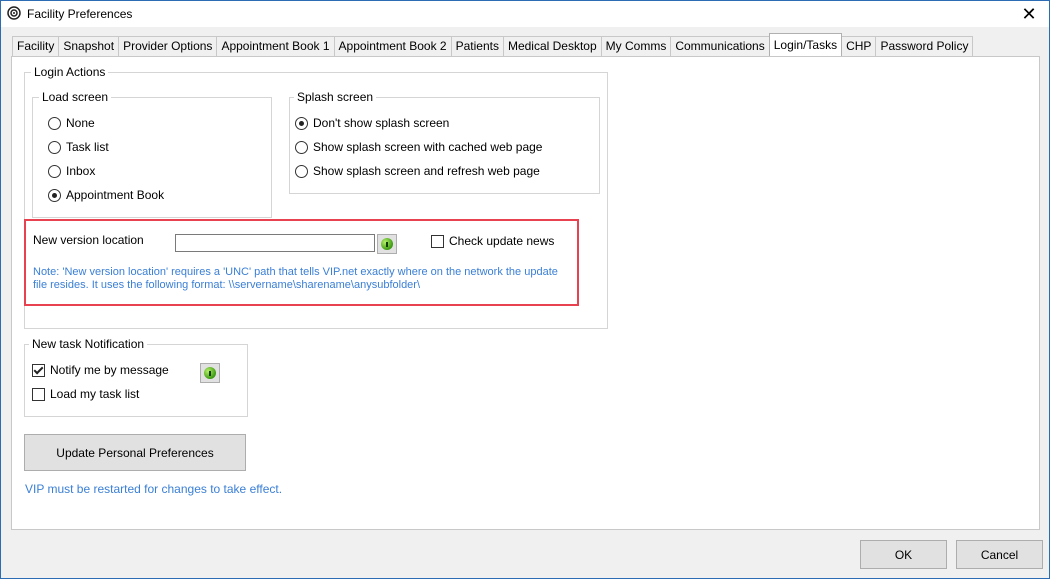 The width and height of the screenshot is (1050, 579). Describe the element at coordinates (275, 46) in the screenshot. I see `tab-appointment-book-1: Appointment Book 1` at that location.